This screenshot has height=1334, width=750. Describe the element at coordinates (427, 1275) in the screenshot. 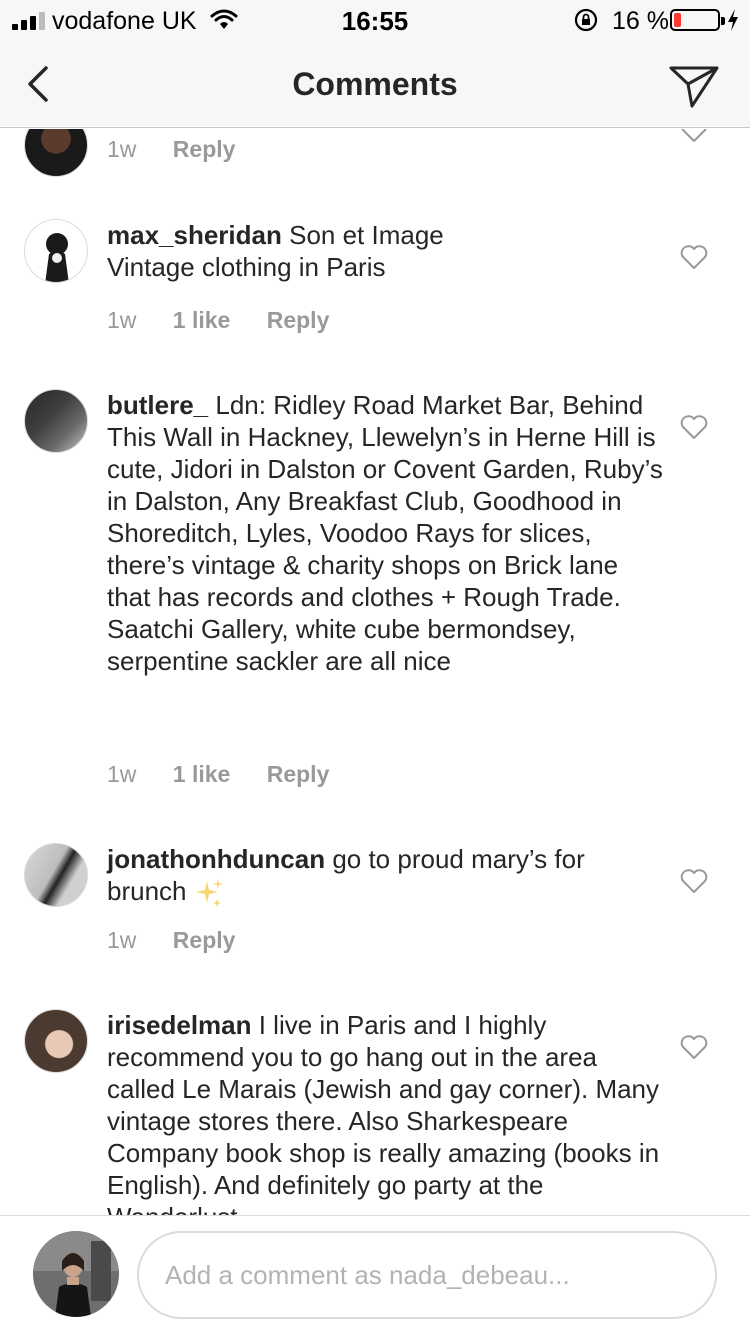

I see `comment-input` at that location.